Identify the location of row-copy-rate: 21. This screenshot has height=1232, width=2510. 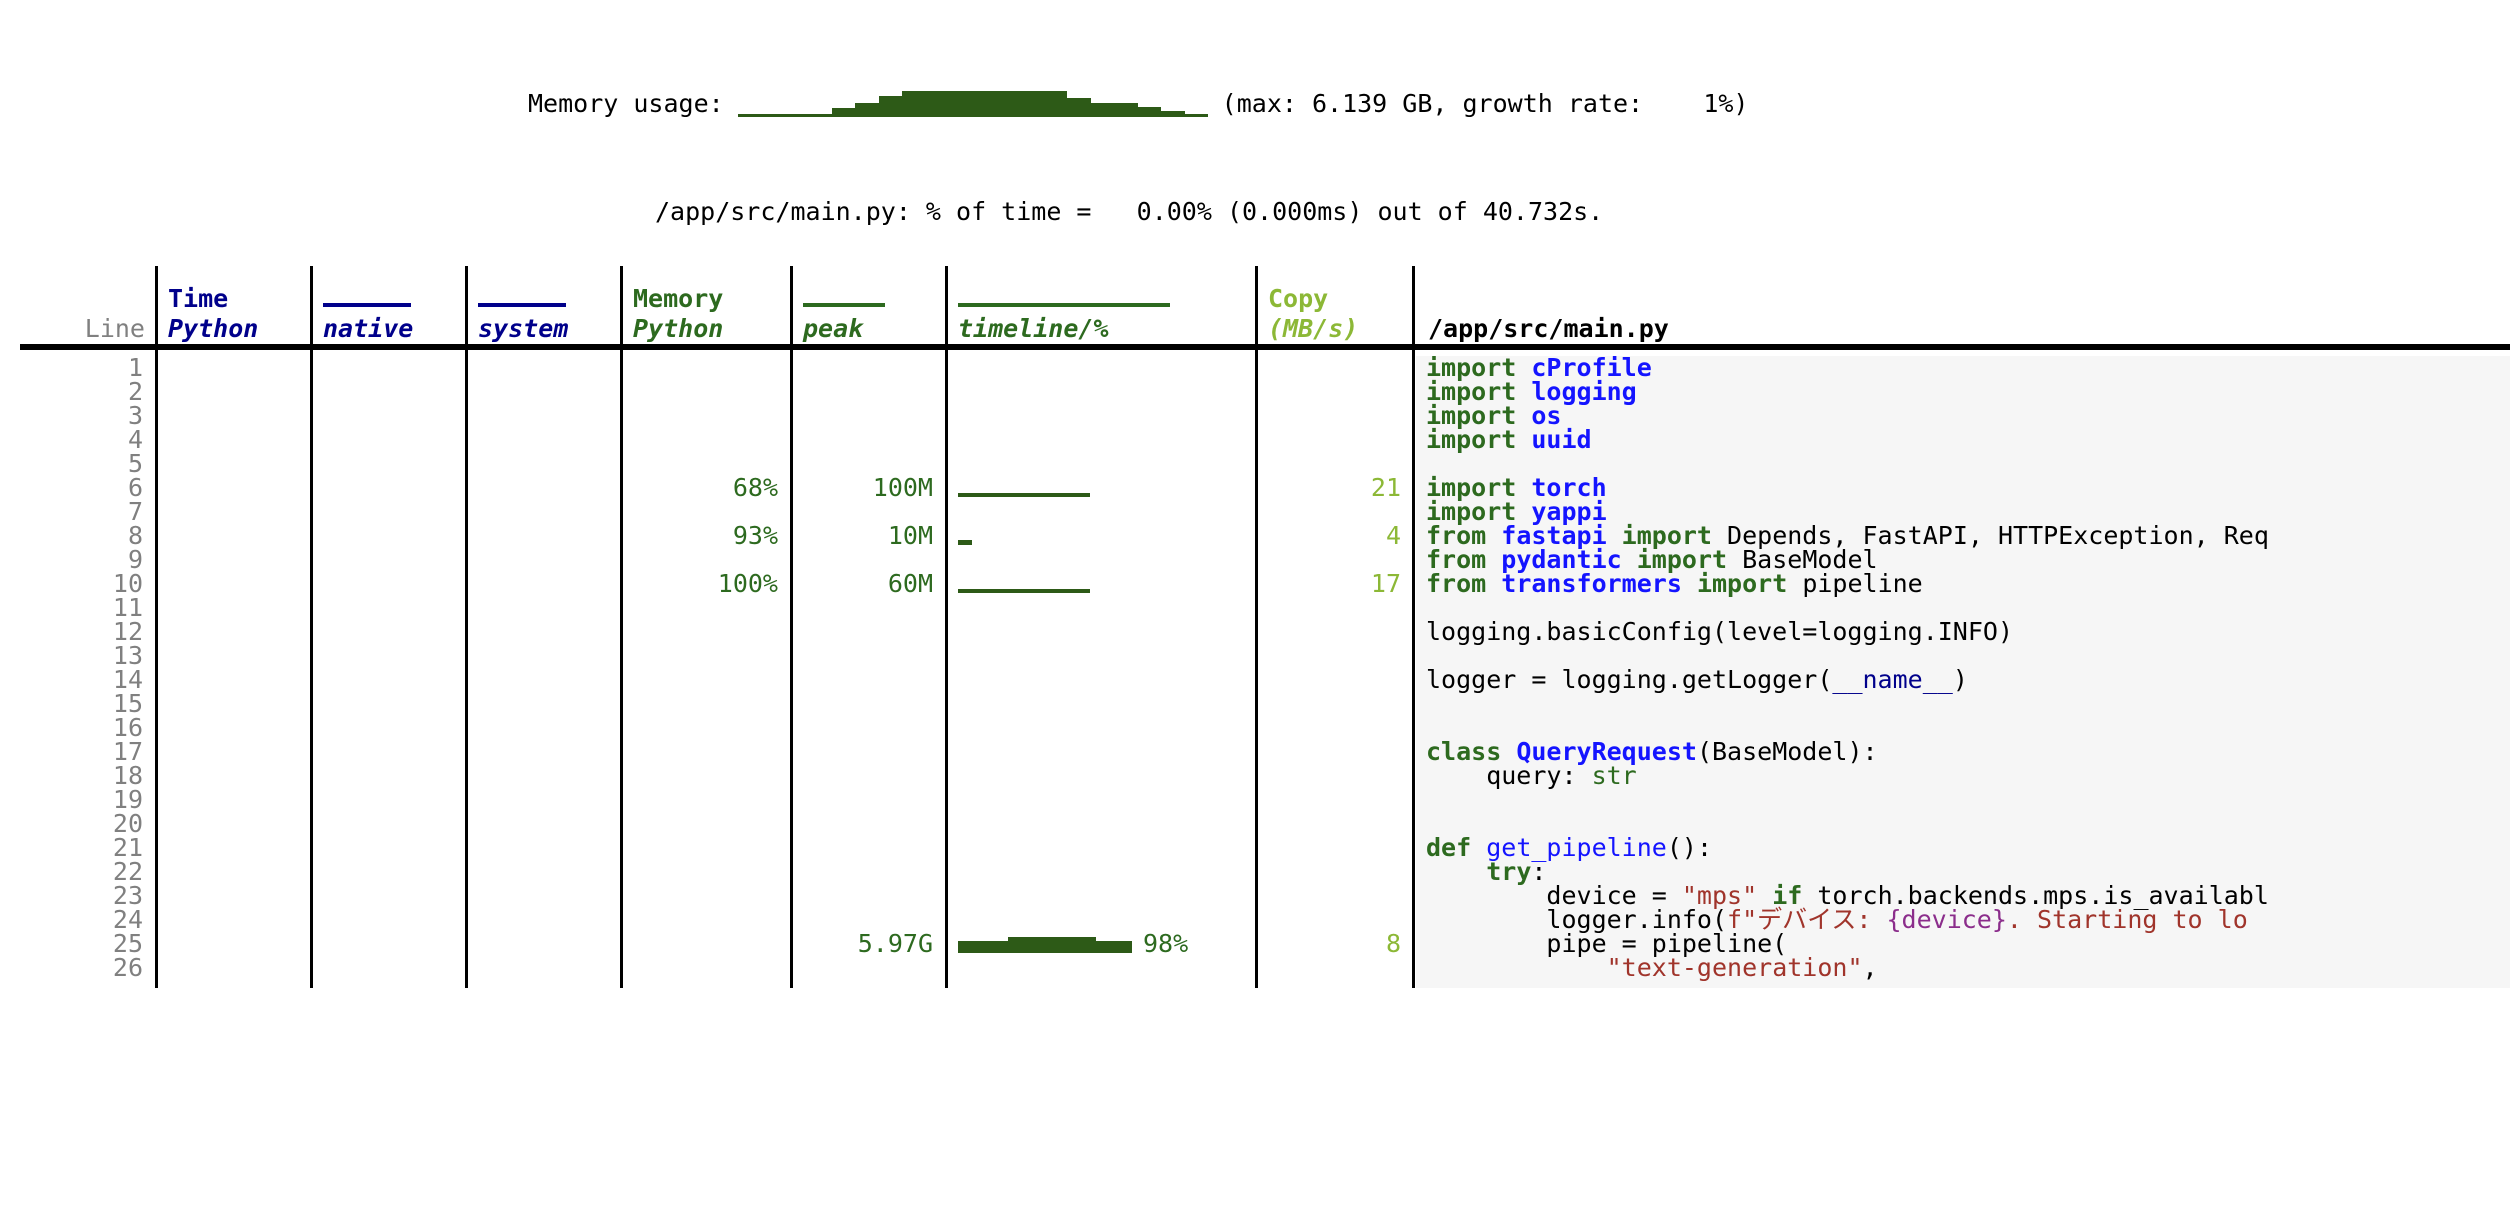
(1385, 487).